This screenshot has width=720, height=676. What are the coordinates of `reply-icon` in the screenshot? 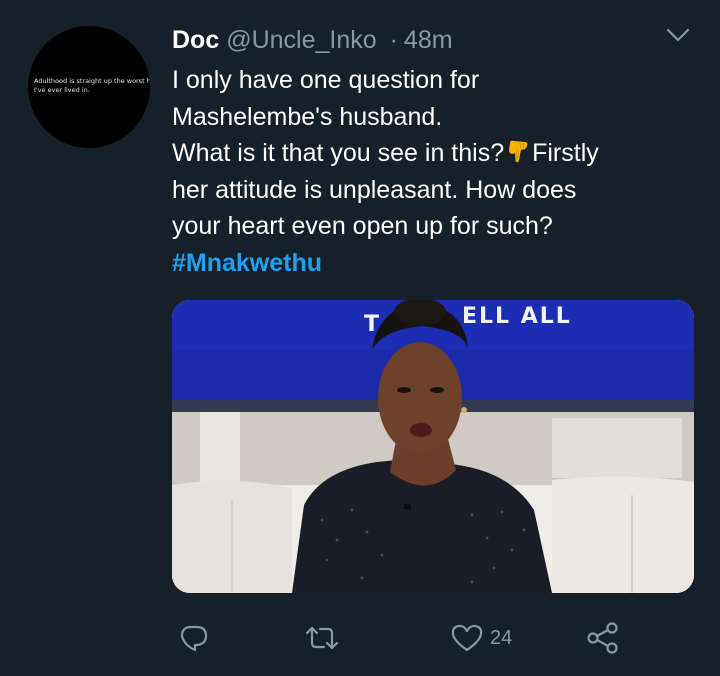 It's located at (194, 638).